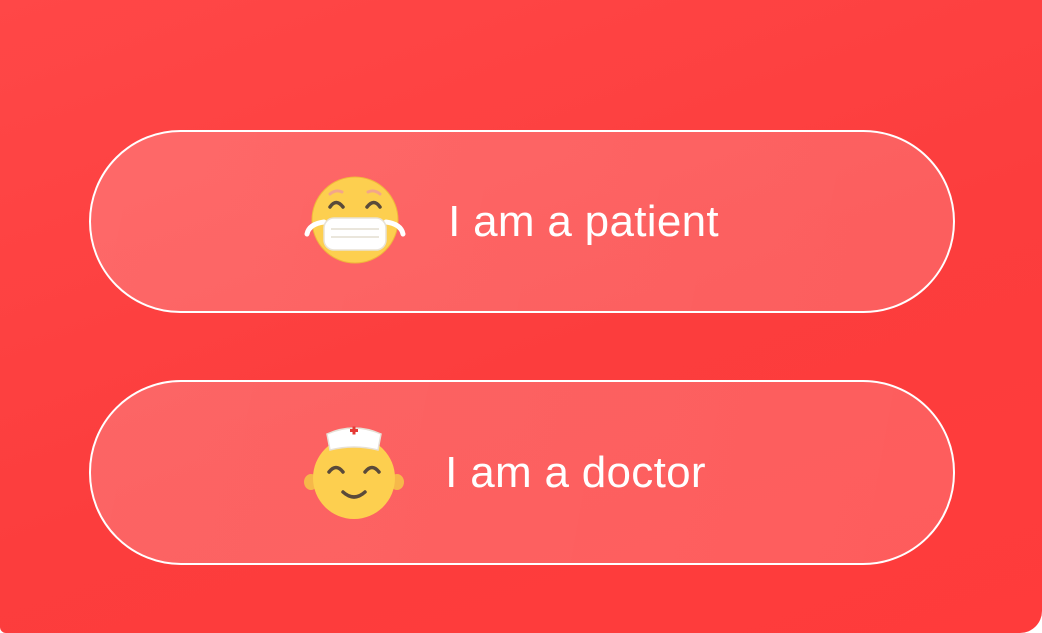  Describe the element at coordinates (575, 472) in the screenshot. I see `doctor-role-label: I am a doctor` at that location.